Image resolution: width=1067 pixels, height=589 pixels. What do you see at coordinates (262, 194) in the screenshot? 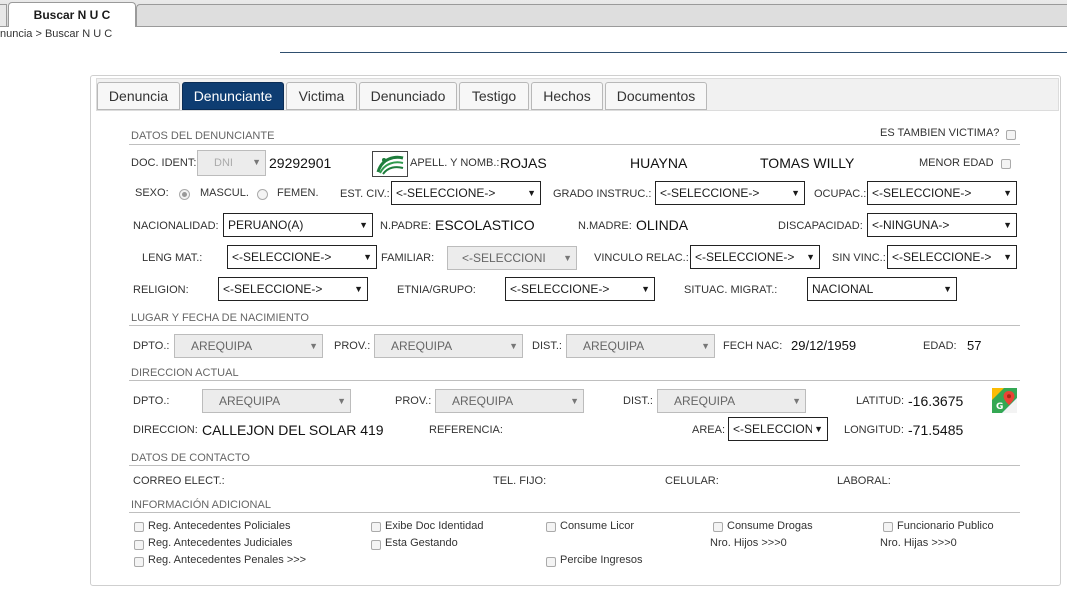
I see `radio-femenino` at bounding box center [262, 194].